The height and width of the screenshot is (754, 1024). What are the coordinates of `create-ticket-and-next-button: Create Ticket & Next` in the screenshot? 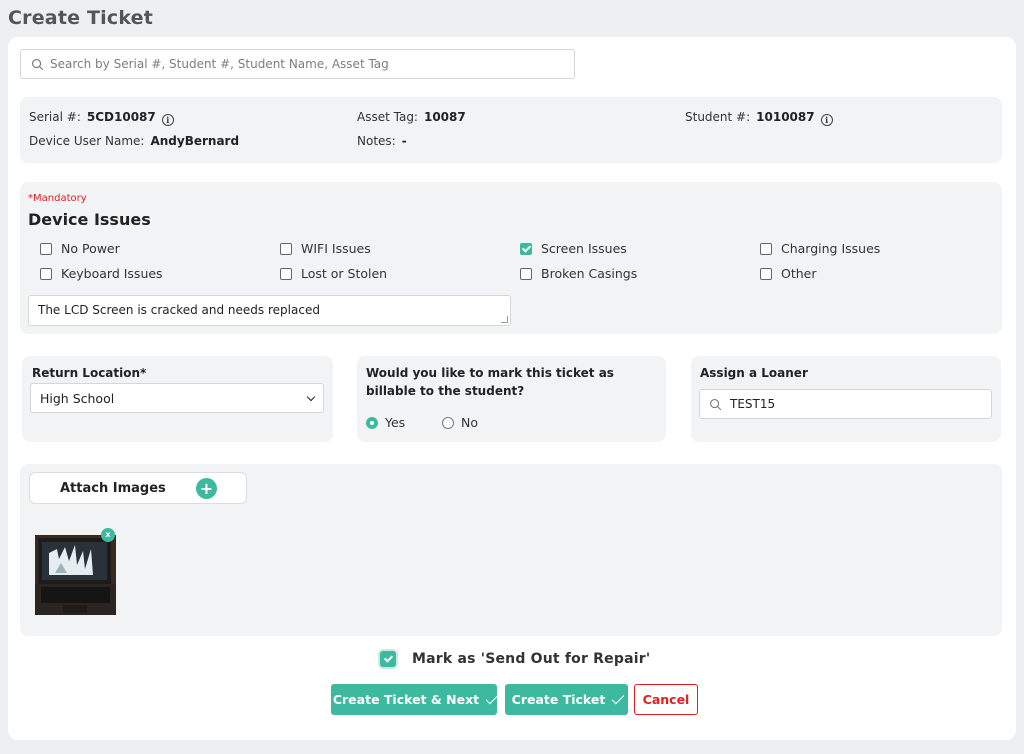 It's located at (415, 699).